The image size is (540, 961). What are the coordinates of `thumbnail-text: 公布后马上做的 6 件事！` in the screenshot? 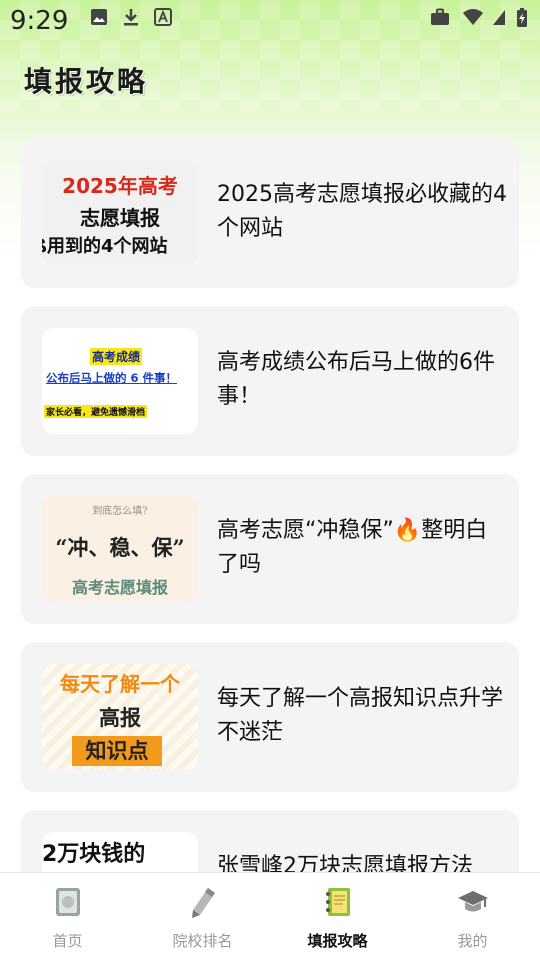 It's located at (112, 378).